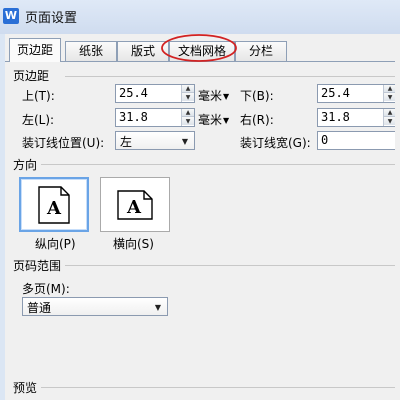 The height and width of the screenshot is (400, 400). What do you see at coordinates (38, 96) in the screenshot?
I see `top-margin-label: 上(T):` at bounding box center [38, 96].